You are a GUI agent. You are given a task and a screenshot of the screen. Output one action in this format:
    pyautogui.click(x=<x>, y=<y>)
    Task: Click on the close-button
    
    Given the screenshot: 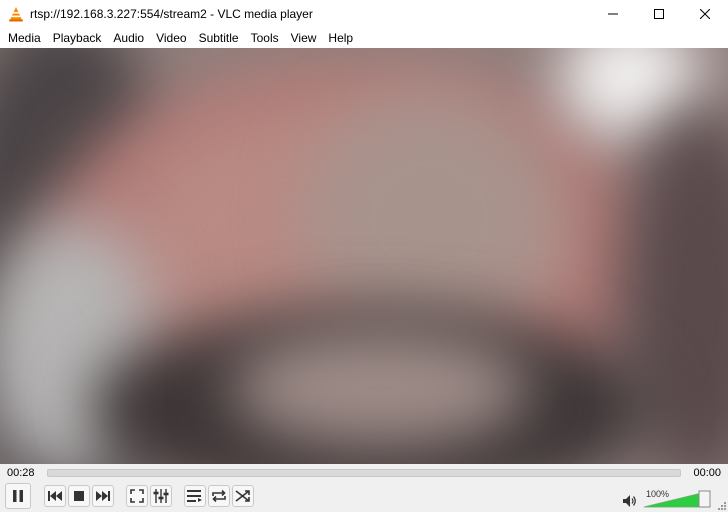 What is the action you would take?
    pyautogui.click(x=705, y=14)
    